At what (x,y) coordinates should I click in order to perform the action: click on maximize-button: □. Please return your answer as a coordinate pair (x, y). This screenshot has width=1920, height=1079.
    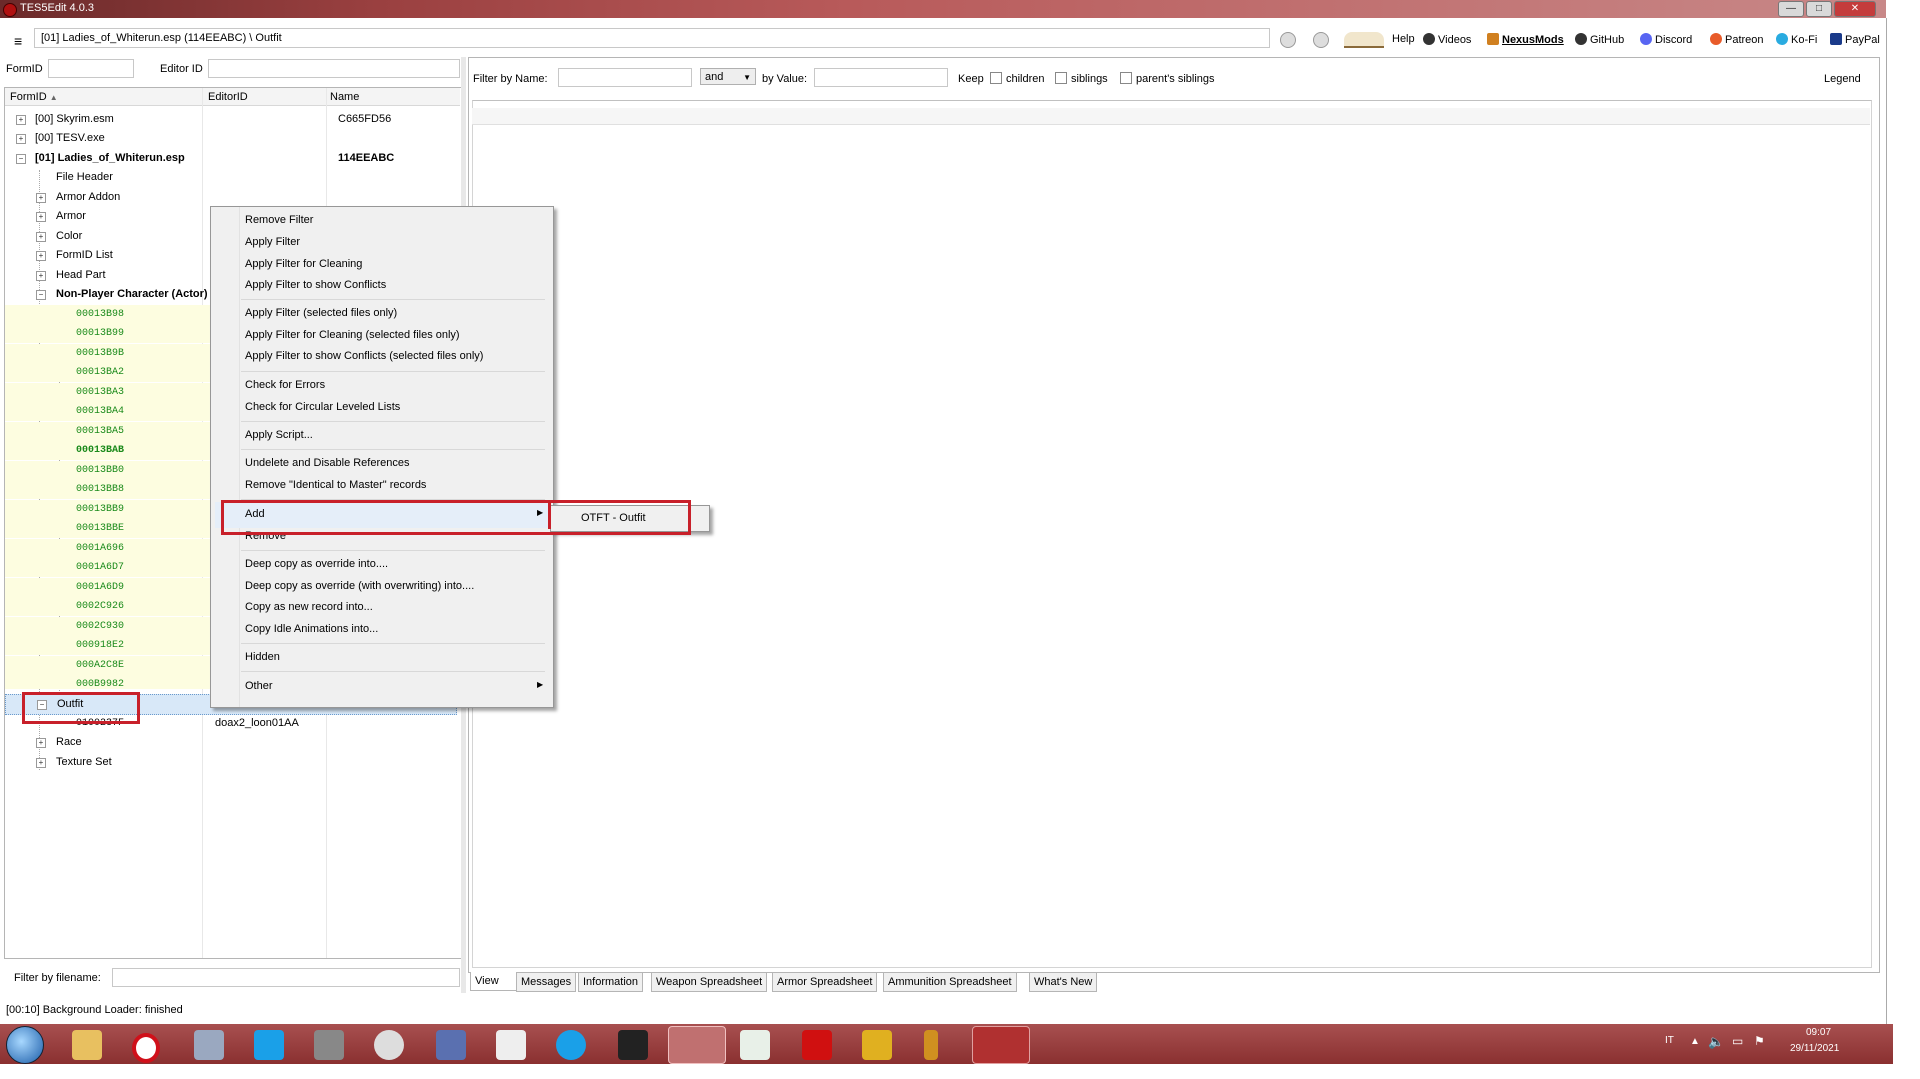
    Looking at the image, I should click on (1819, 9).